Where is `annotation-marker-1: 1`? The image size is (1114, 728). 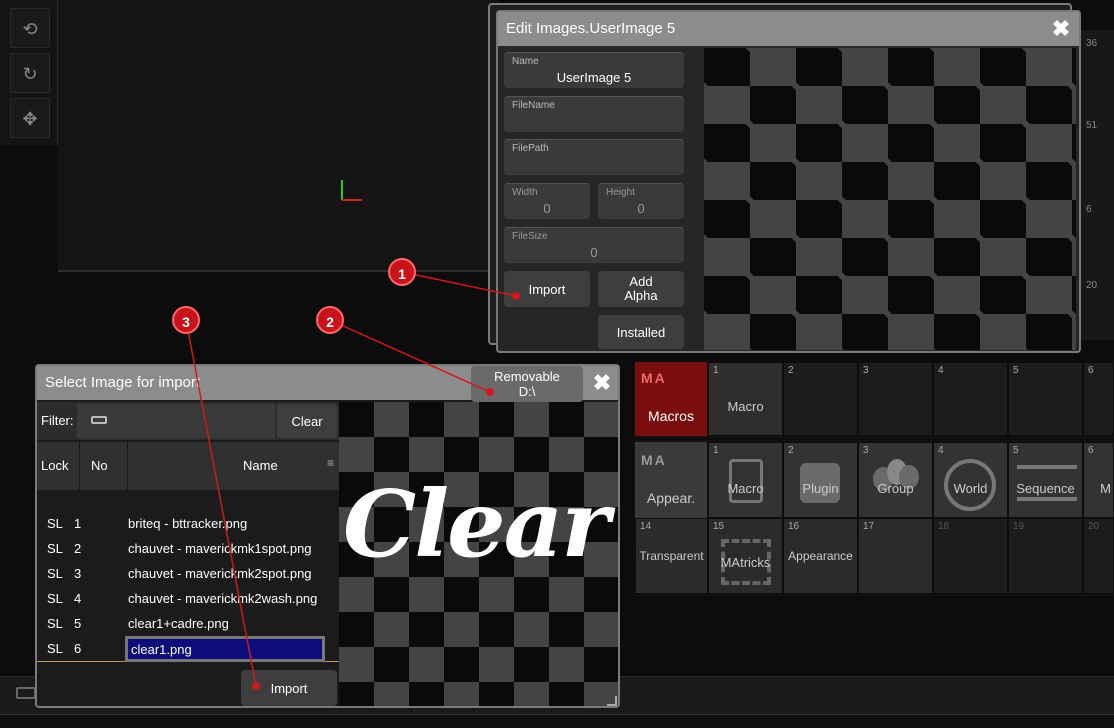
annotation-marker-1: 1 is located at coordinates (402, 272).